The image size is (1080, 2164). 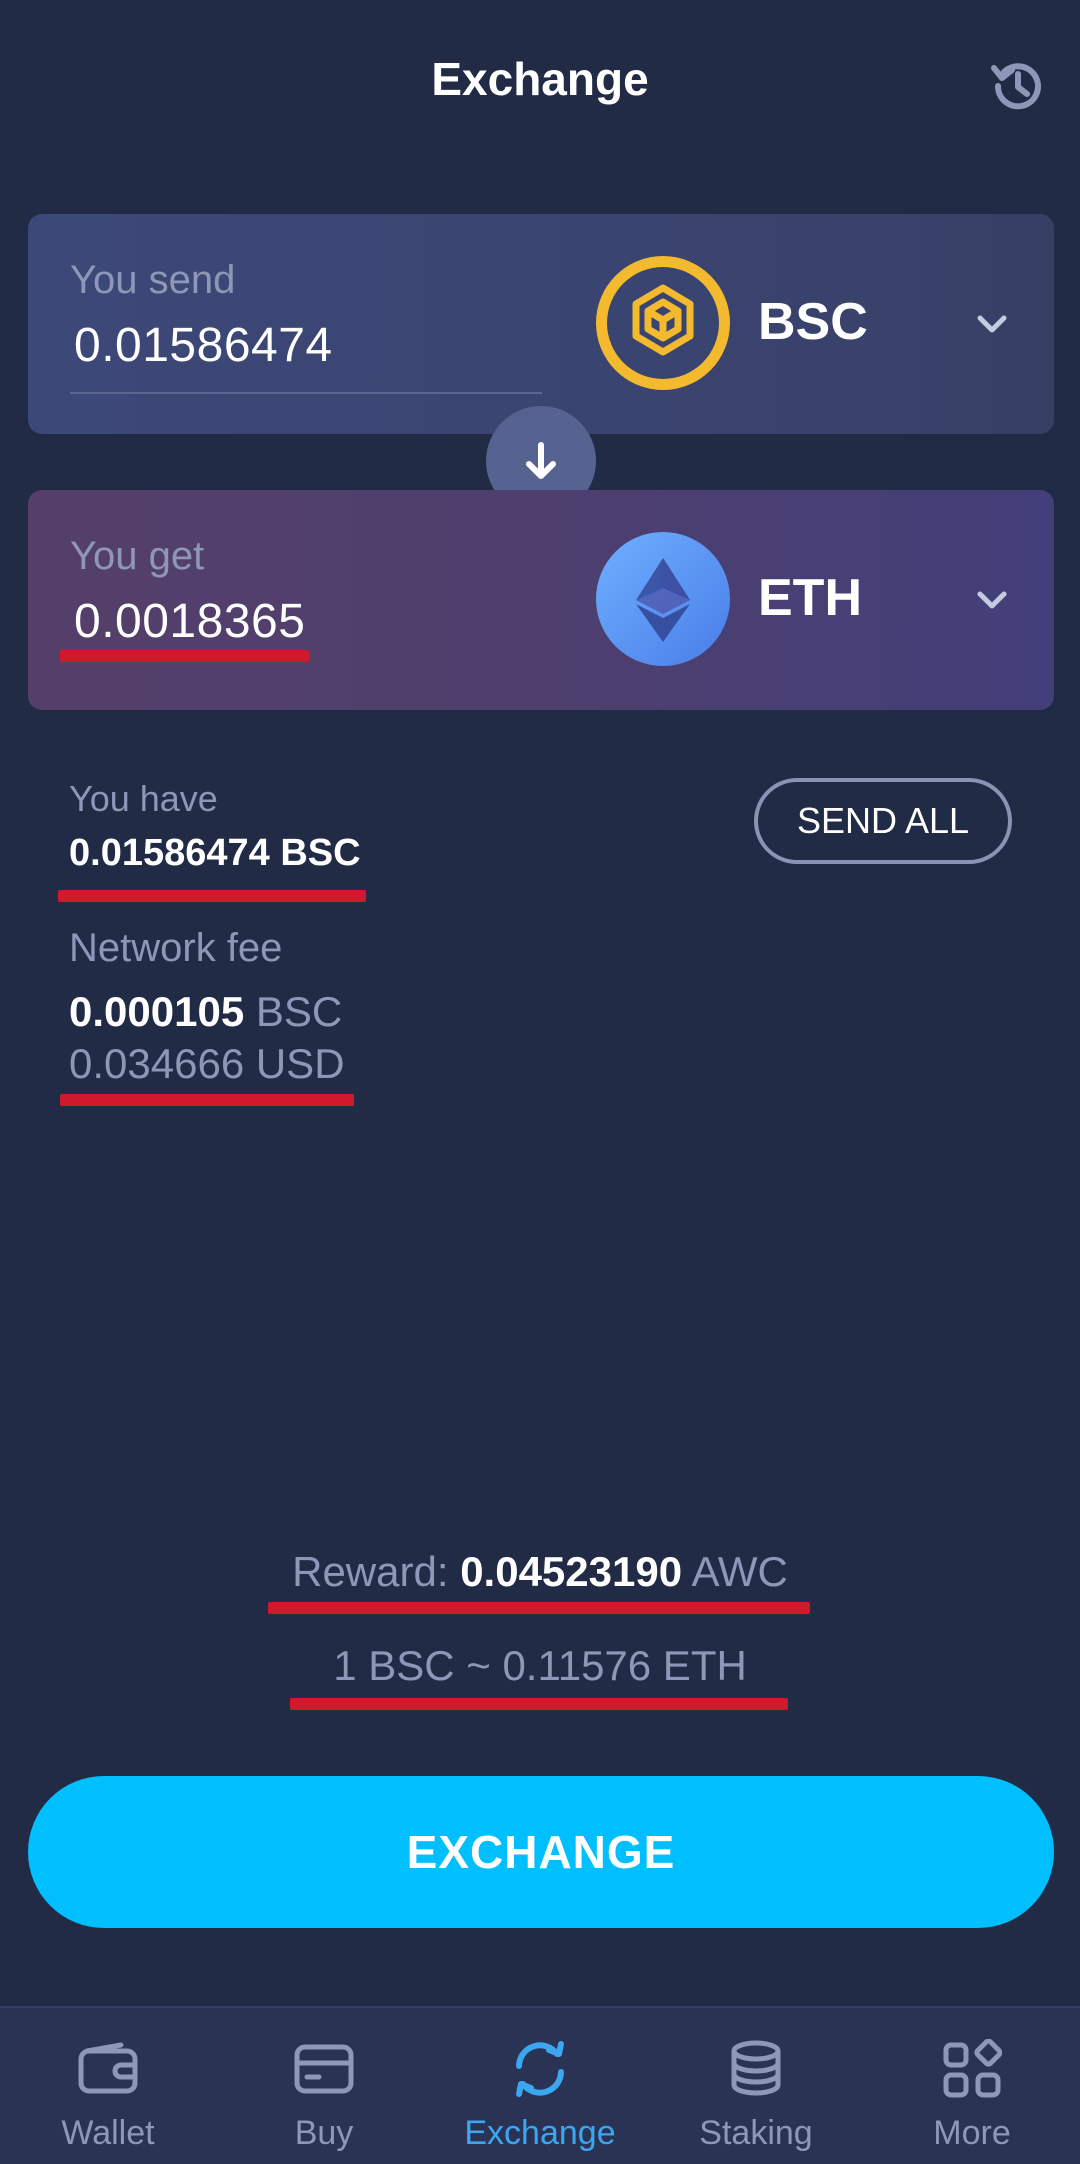 I want to click on ethereum-logo-icon, so click(x=663, y=600).